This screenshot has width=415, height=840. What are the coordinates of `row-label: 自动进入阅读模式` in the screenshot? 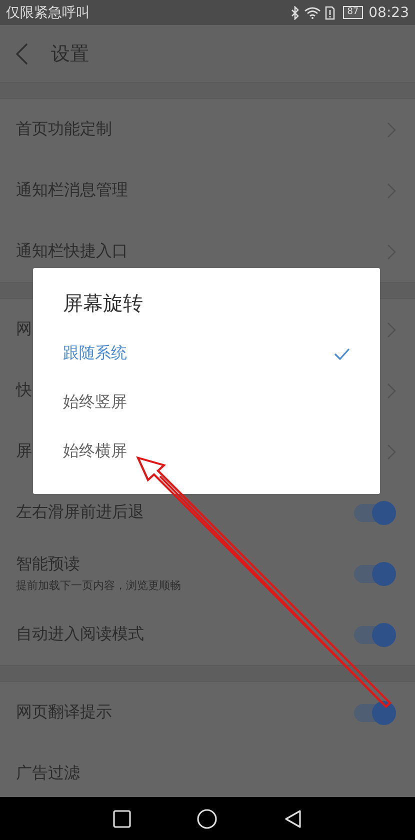 It's located at (80, 634).